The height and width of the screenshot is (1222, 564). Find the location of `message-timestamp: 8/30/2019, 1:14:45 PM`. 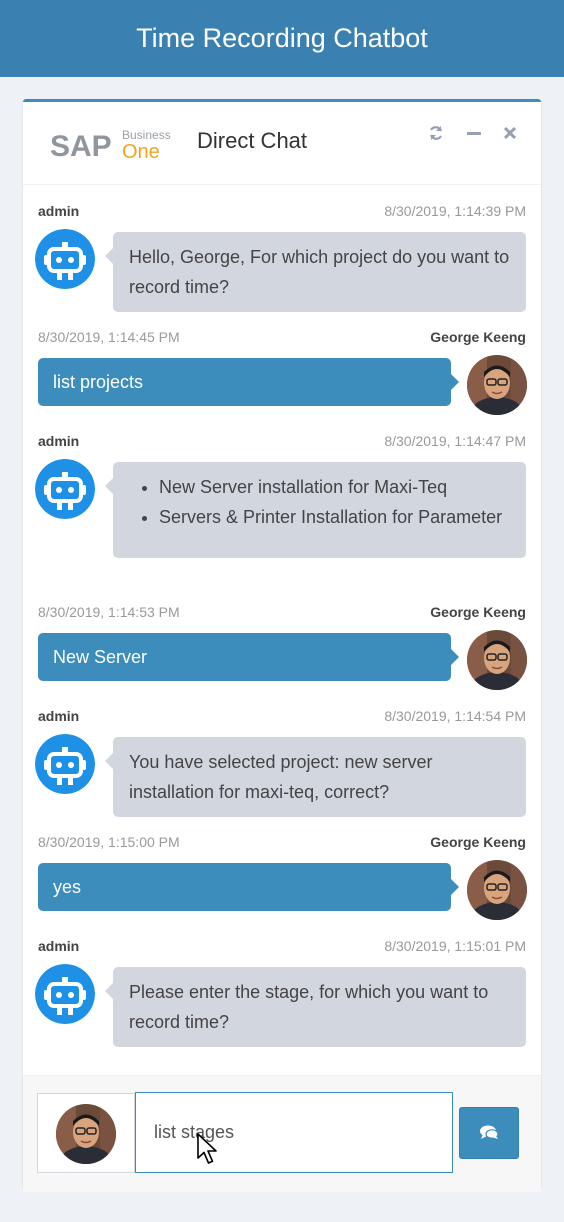

message-timestamp: 8/30/2019, 1:14:45 PM is located at coordinates (109, 337).